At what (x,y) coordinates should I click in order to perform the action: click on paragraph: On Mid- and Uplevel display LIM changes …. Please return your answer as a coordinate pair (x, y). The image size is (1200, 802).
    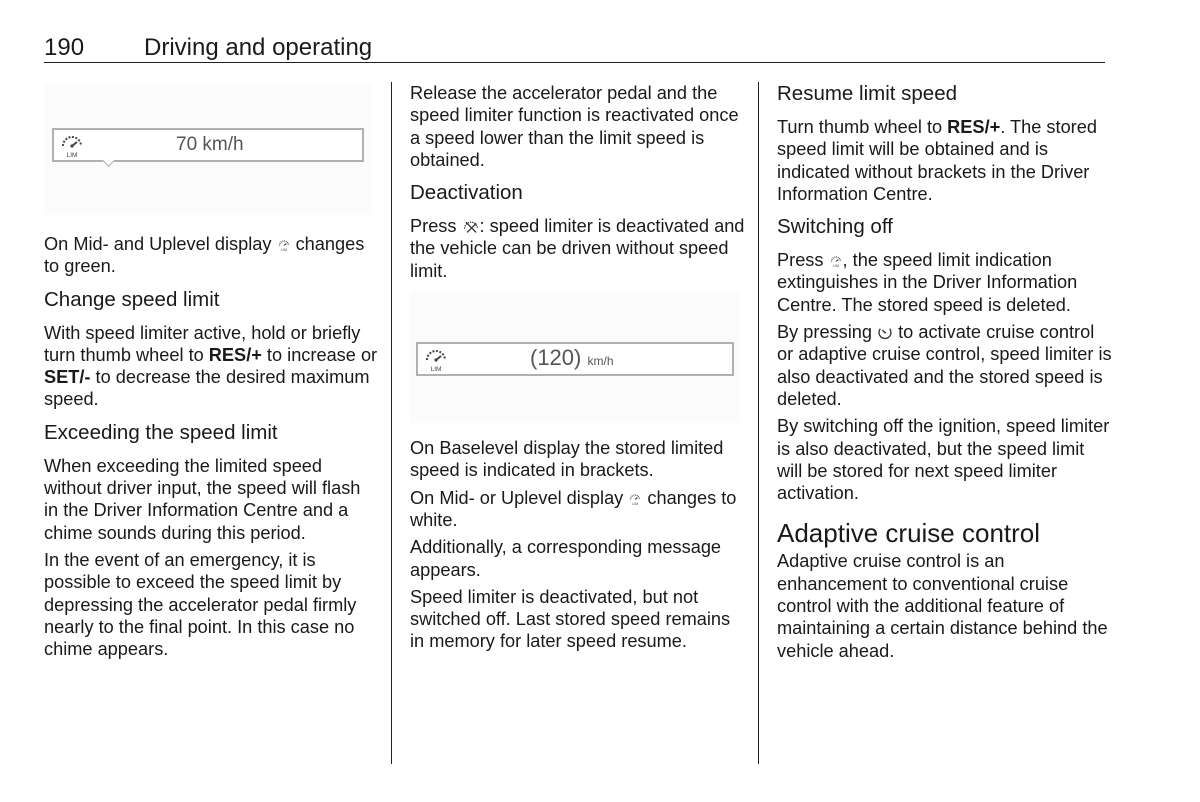
    Looking at the image, I should click on (204, 255).